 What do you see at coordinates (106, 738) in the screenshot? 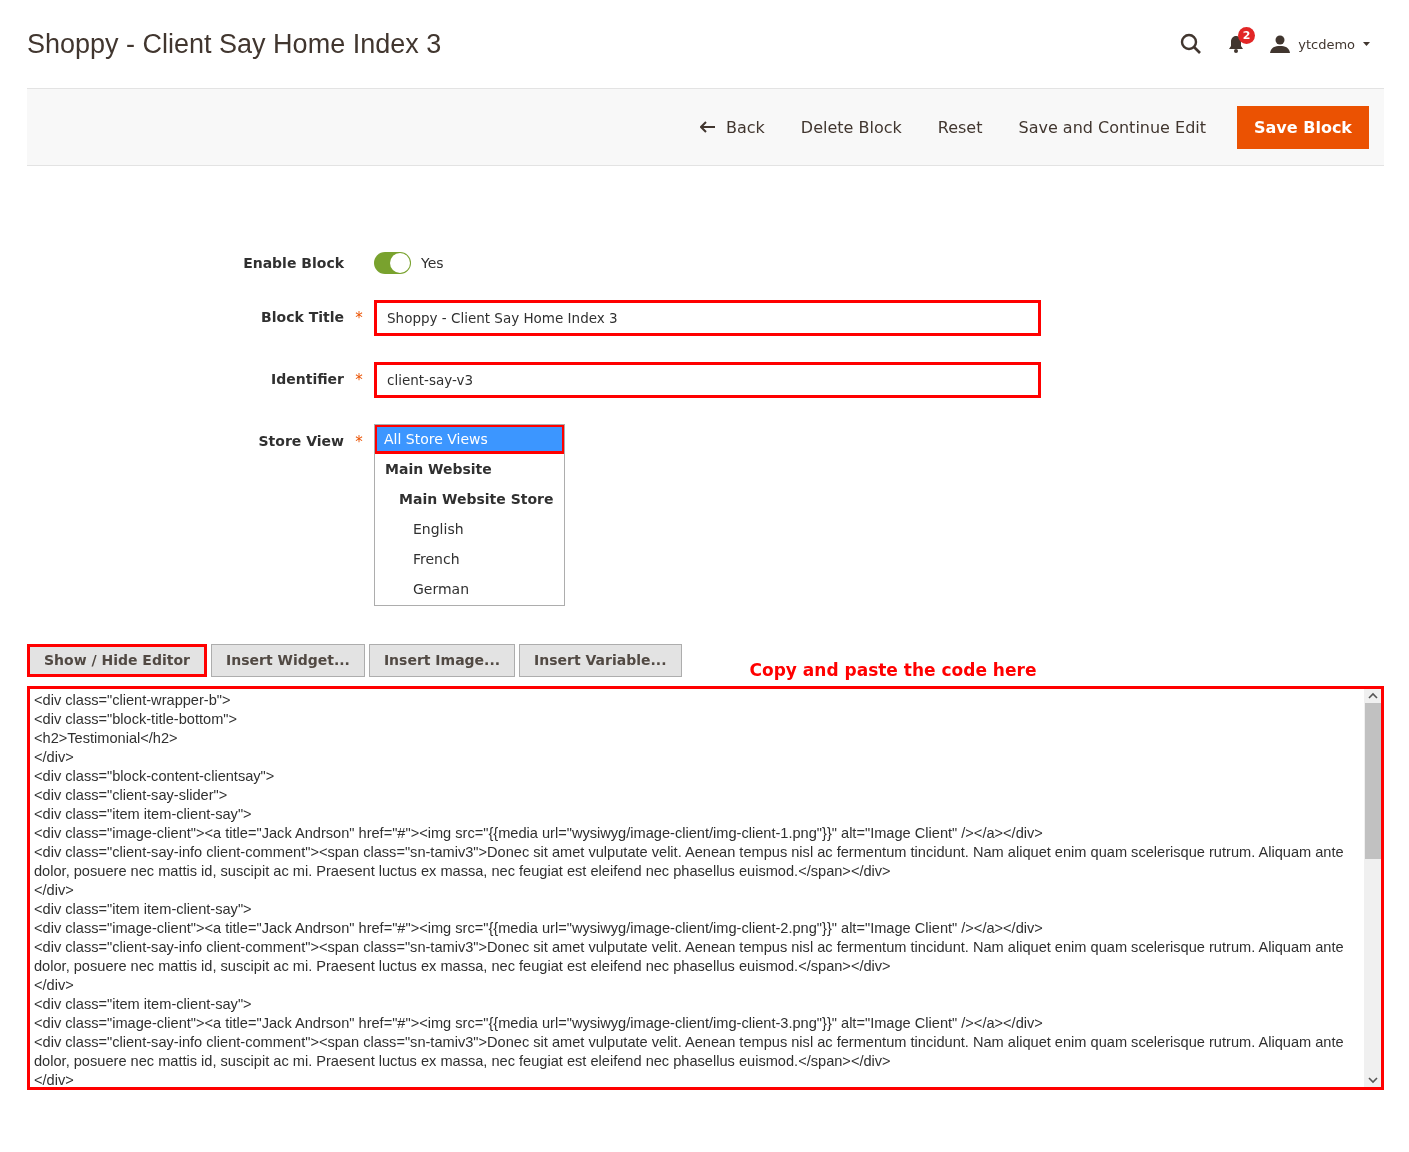
I see `code-line: <h2>Testimonial</h2>` at bounding box center [106, 738].